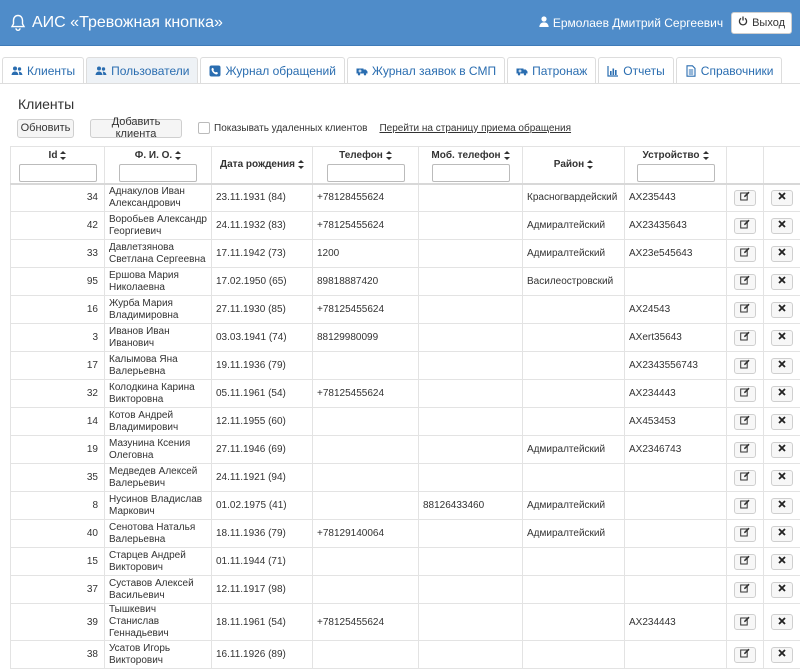 Image resolution: width=800 pixels, height=669 pixels. Describe the element at coordinates (366, 173) in the screenshot. I see `filter-phone-input` at that location.